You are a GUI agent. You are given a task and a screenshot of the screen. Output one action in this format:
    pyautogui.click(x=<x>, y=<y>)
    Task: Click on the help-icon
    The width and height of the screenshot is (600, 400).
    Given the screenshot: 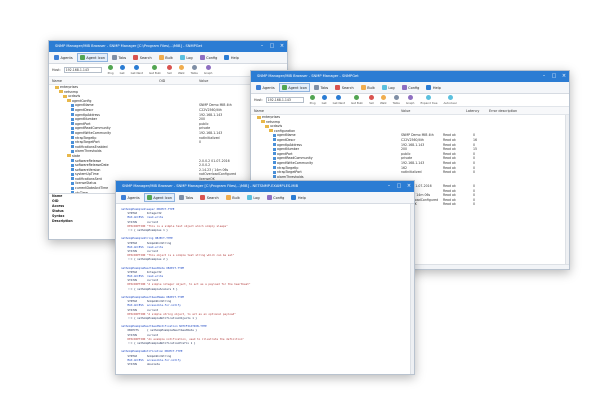 What is the action you would take?
    pyautogui.click(x=227, y=57)
    